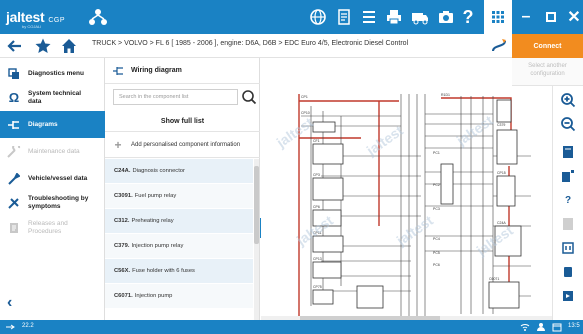 The image size is (583, 334). I want to click on list-item: C6071. Injection pump, so click(179, 296).